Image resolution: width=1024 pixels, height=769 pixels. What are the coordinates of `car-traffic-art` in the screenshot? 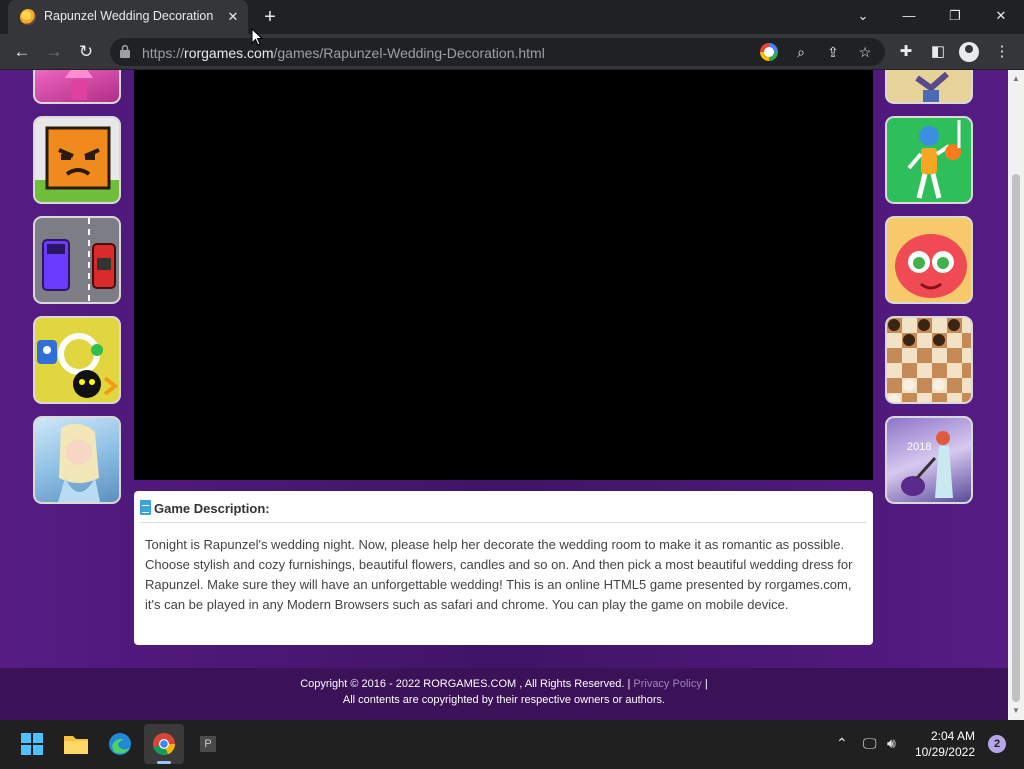 It's located at (79, 260).